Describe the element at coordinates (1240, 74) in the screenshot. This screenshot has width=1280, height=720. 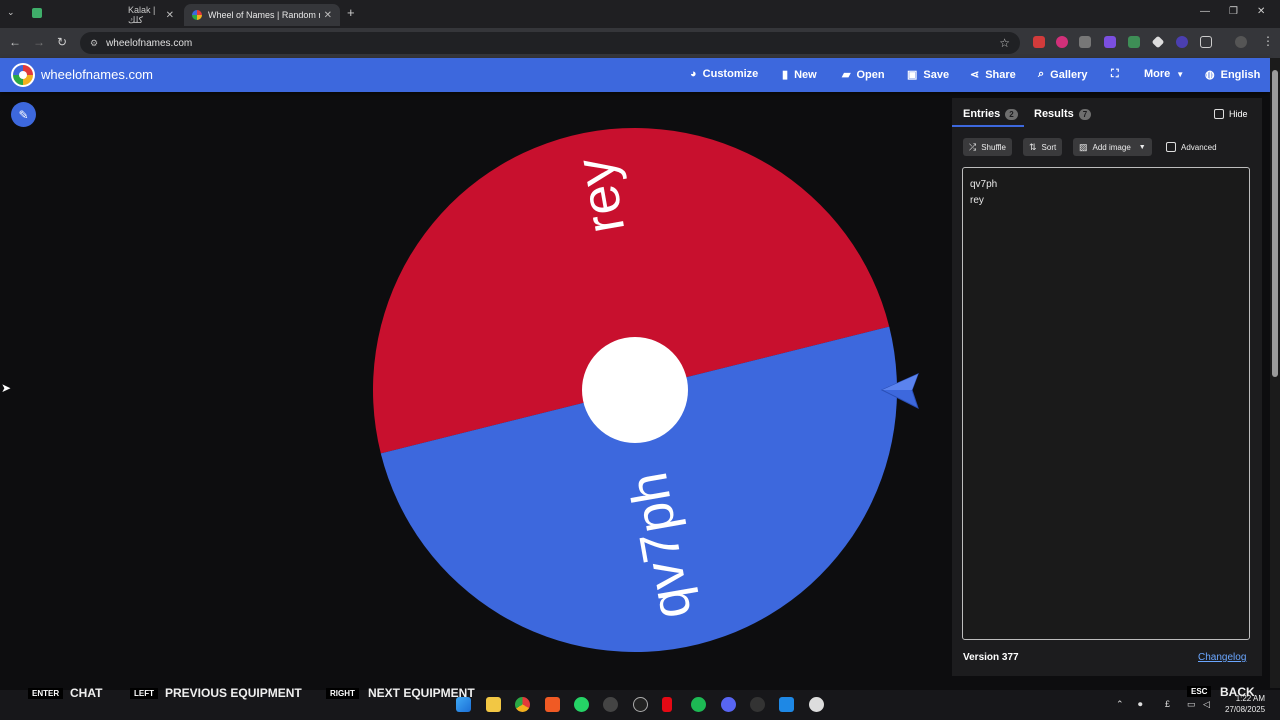
I see `language-label: English` at that location.